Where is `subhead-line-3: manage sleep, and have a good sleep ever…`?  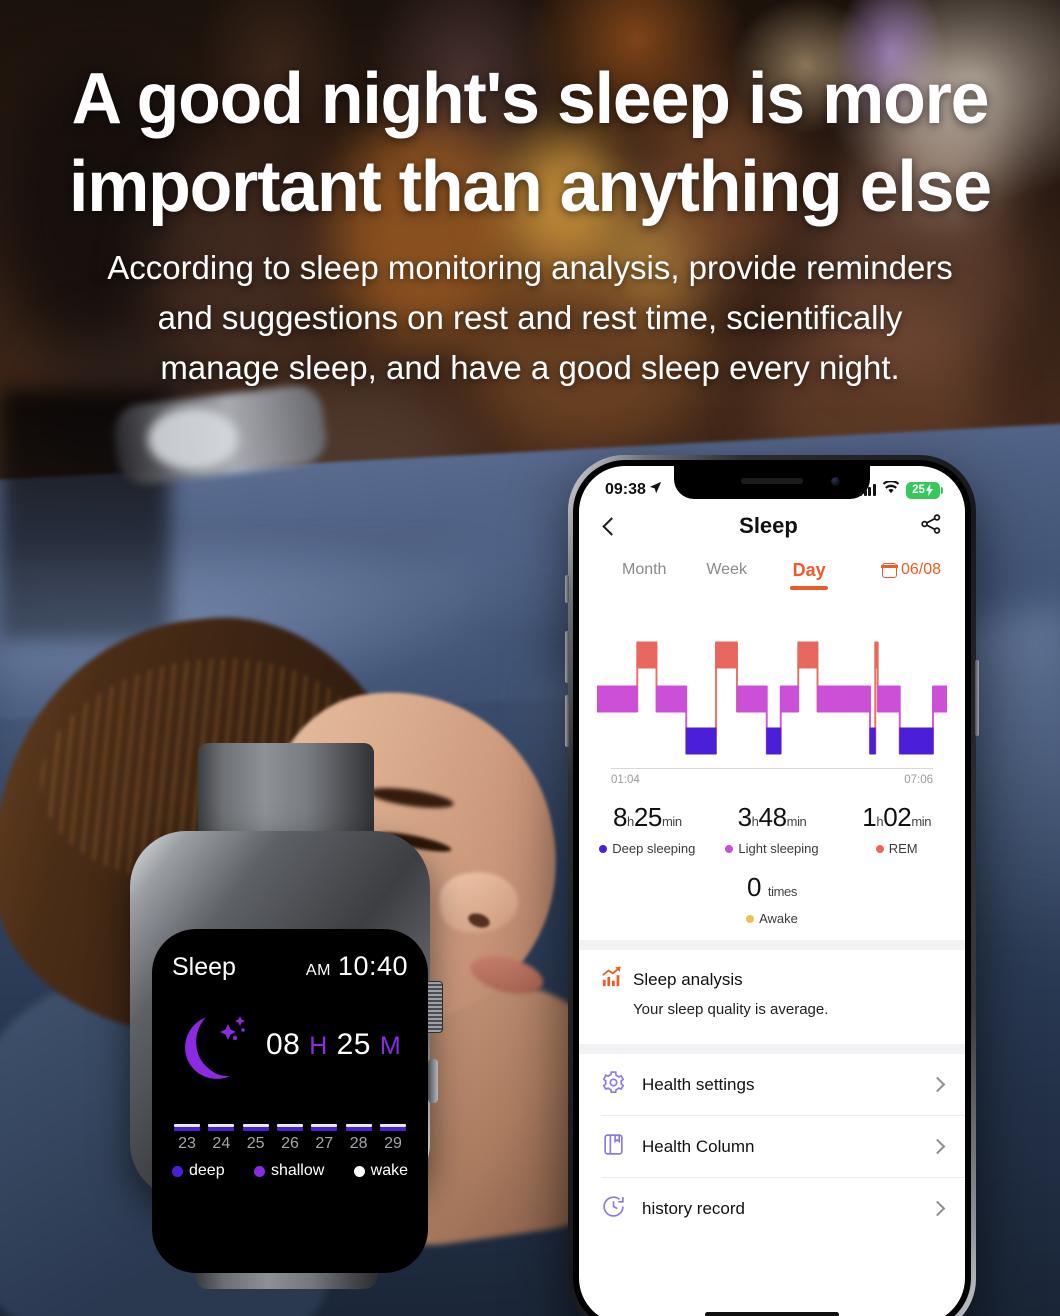
subhead-line-3: manage sleep, and have a good sleep ever… is located at coordinates (530, 368).